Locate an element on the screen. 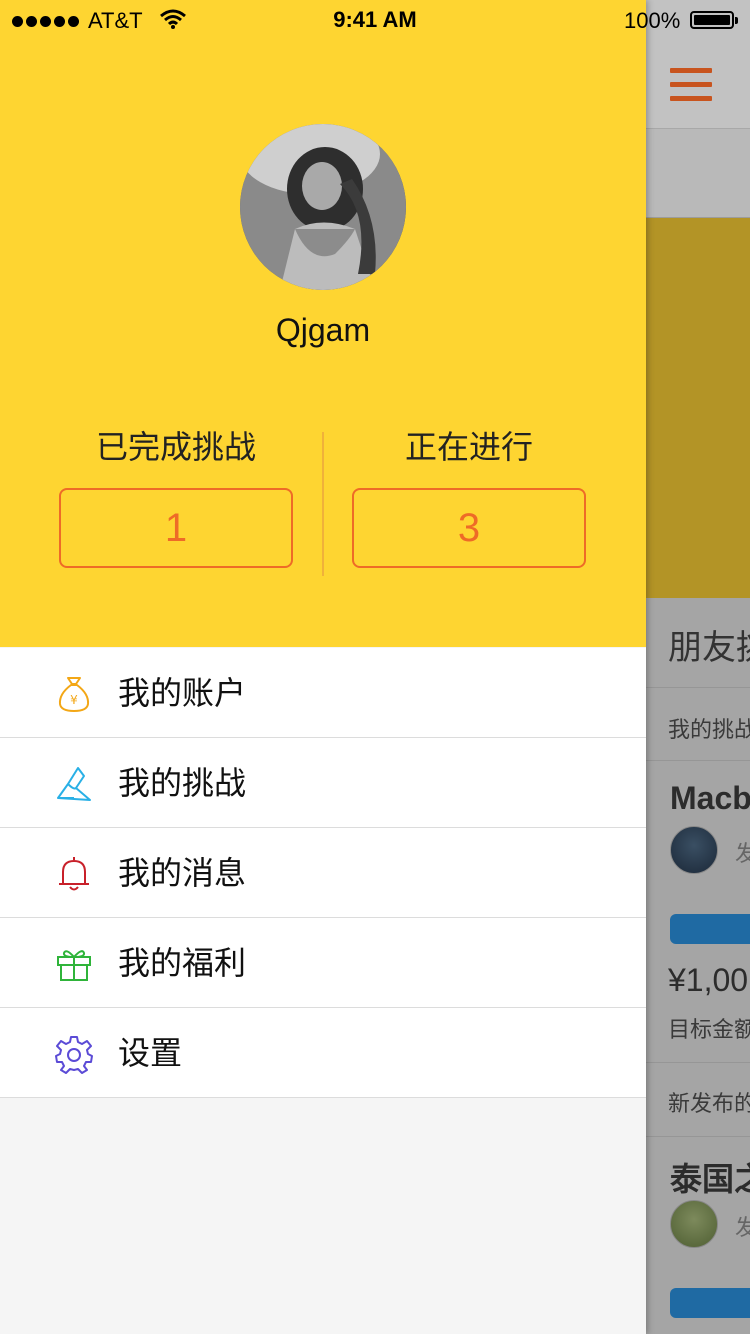 Image resolution: width=750 pixels, height=1334 pixels. gear-icon is located at coordinates (74, 1054).